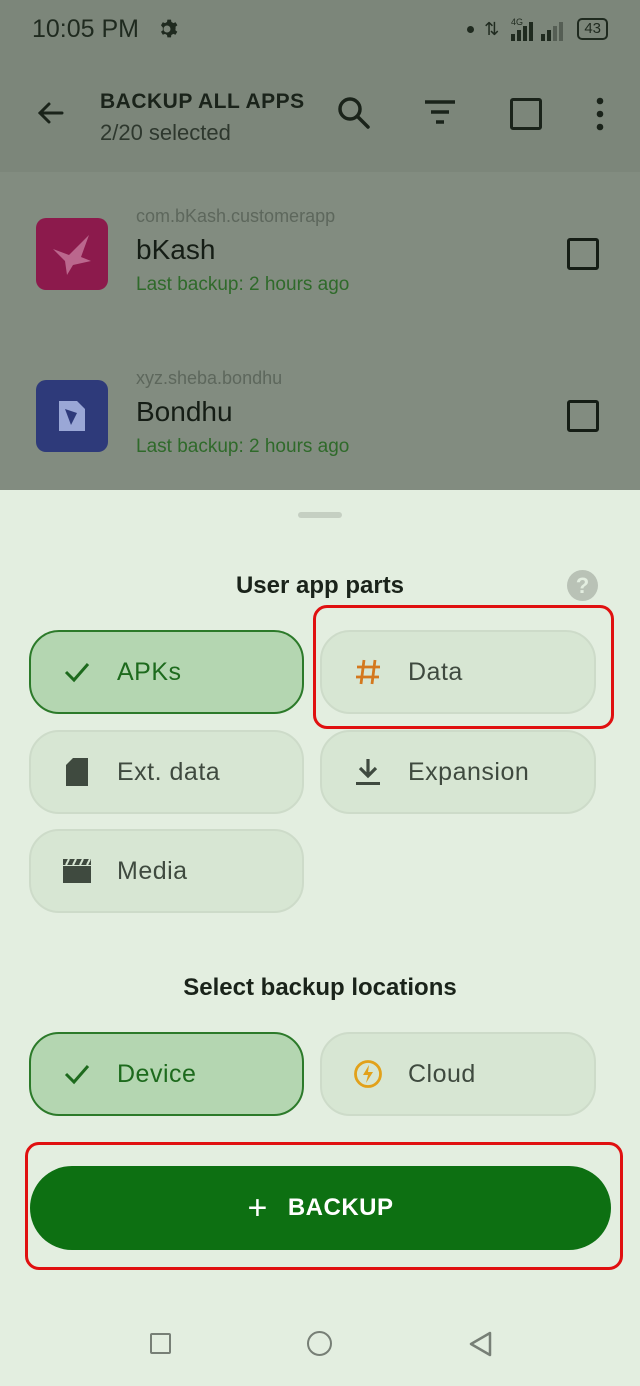  What do you see at coordinates (526, 114) in the screenshot?
I see `select-all-checkbox` at bounding box center [526, 114].